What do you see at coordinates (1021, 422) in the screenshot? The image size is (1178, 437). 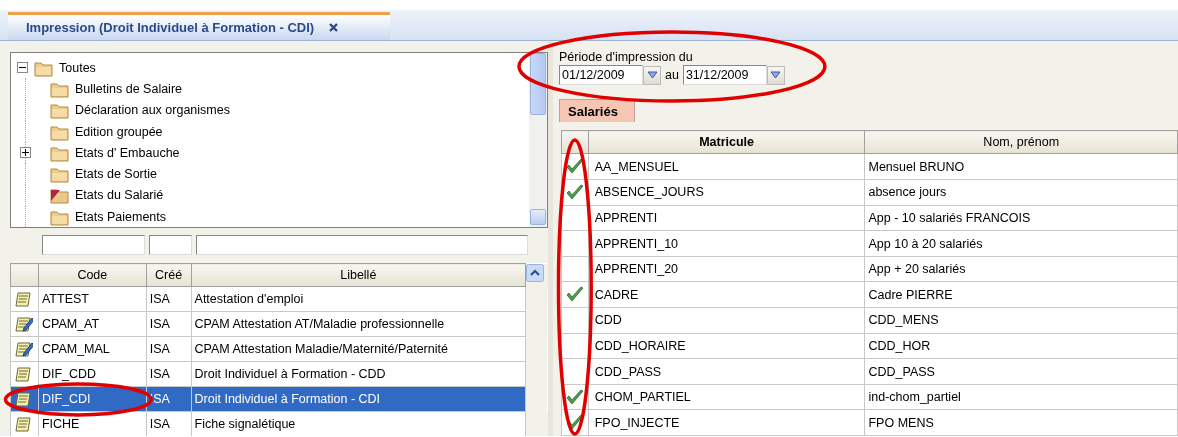 I see `table-cell: FPO MENS` at bounding box center [1021, 422].